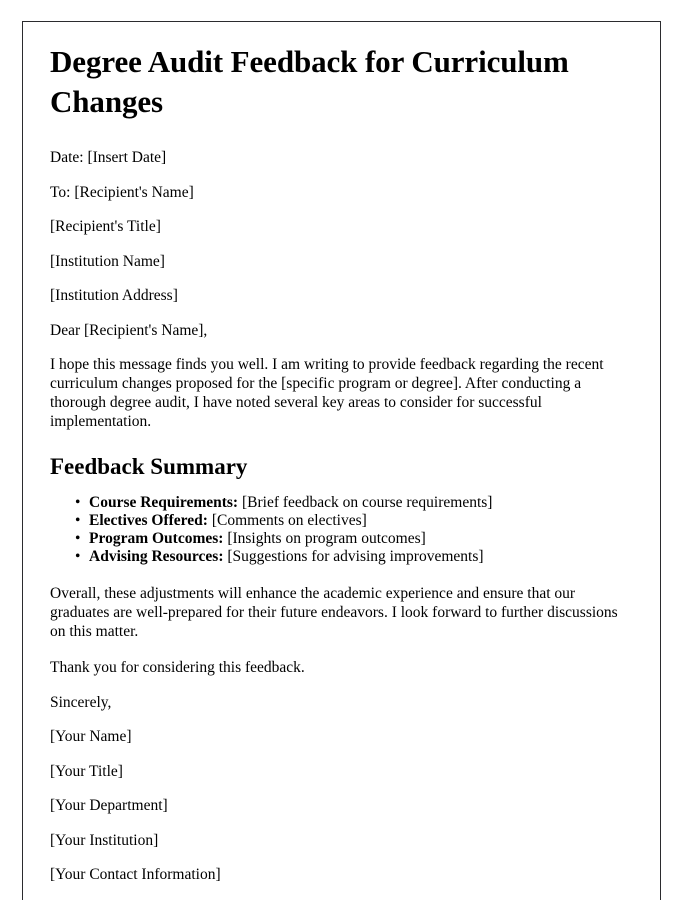 The height and width of the screenshot is (900, 700). What do you see at coordinates (164, 502) in the screenshot?
I see `list-item-label: Course Requirements:` at bounding box center [164, 502].